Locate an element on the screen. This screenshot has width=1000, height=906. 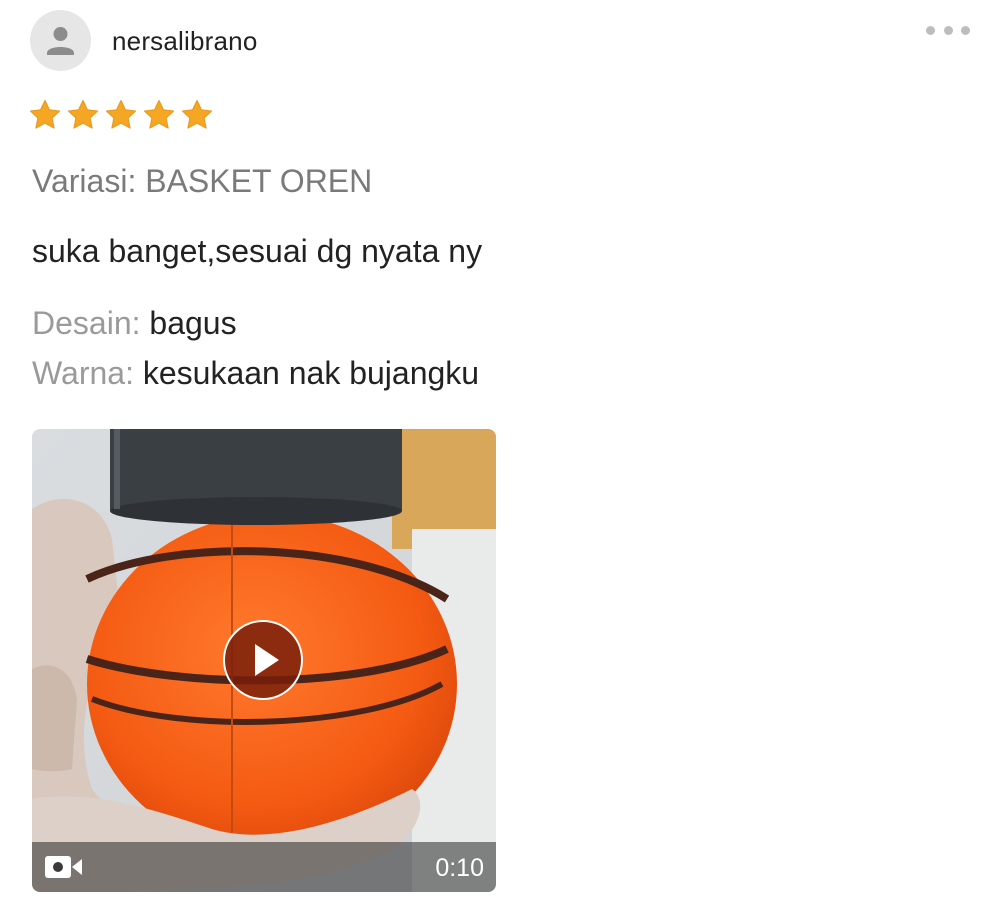
play-button is located at coordinates (263, 660).